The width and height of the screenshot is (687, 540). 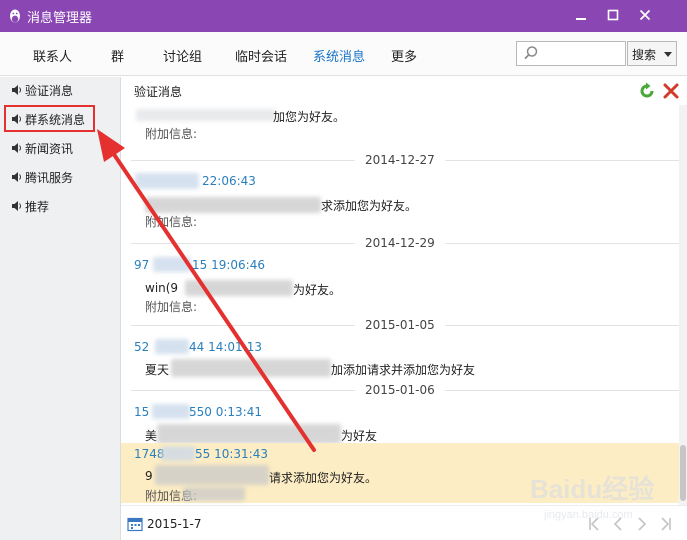 I want to click on message-id: 15, so click(x=142, y=412).